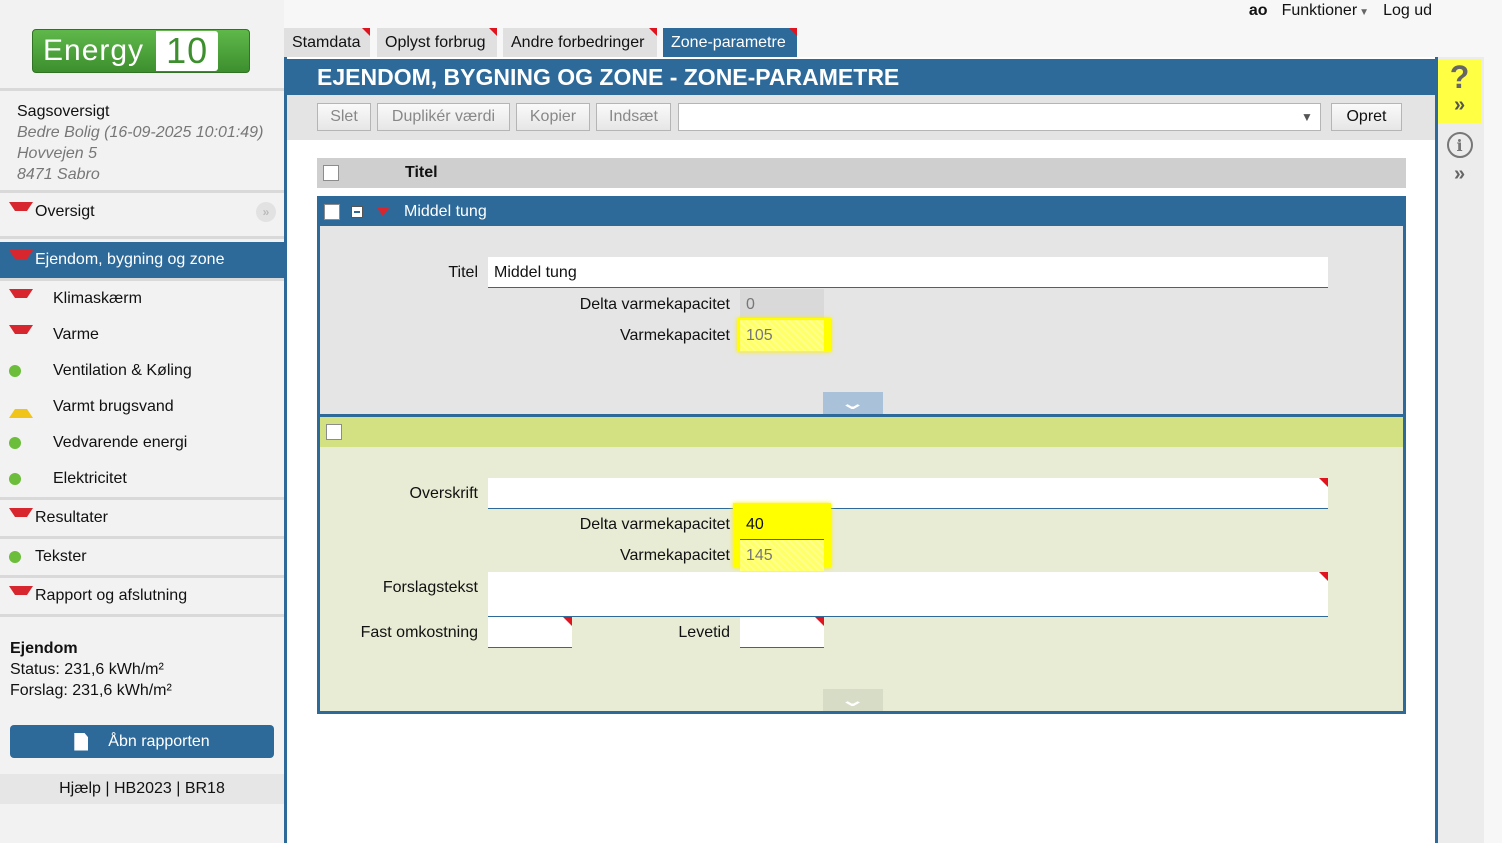 This screenshot has width=1502, height=843. I want to click on heading-label: Overskrift, so click(443, 493).